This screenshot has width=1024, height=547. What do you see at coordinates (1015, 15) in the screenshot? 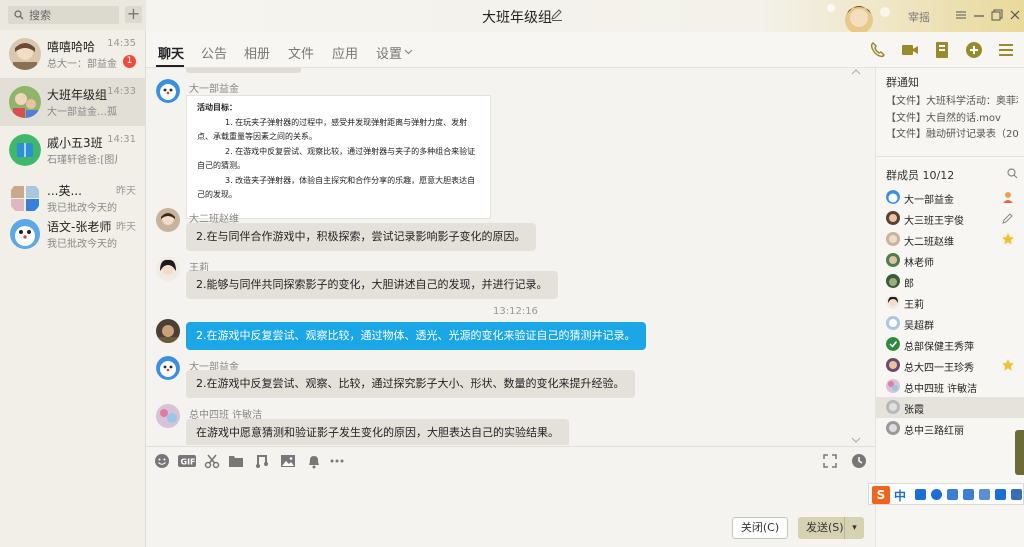
I see `close-window-icon` at bounding box center [1015, 15].